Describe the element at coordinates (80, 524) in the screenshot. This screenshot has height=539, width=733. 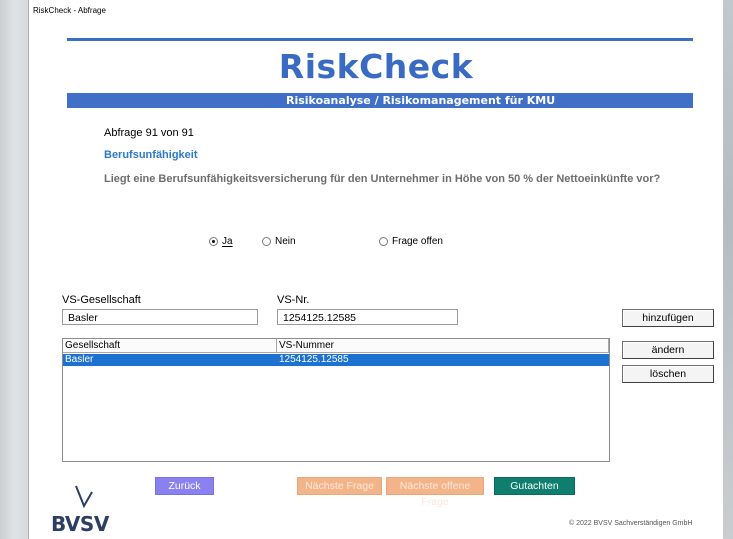
I see `bvsv-logo-text: BVSV` at that location.